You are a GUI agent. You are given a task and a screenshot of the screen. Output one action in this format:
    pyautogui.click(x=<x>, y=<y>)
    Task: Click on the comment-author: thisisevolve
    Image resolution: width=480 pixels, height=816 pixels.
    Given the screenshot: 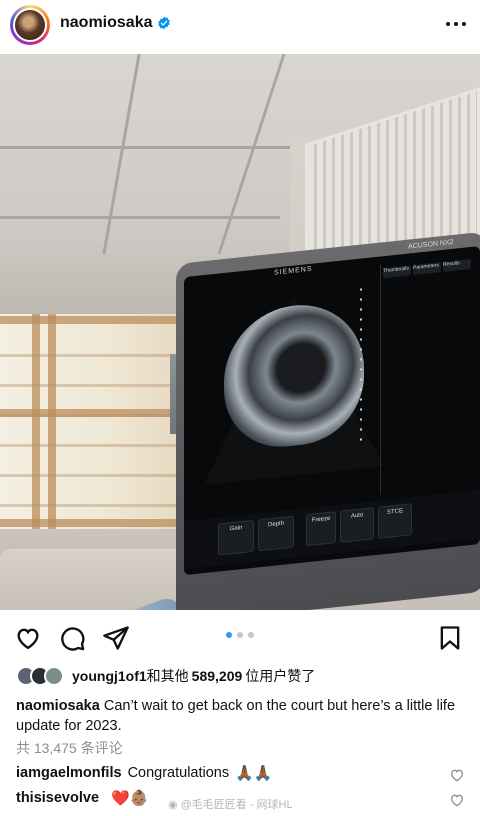 What is the action you would take?
    pyautogui.click(x=57, y=798)
    